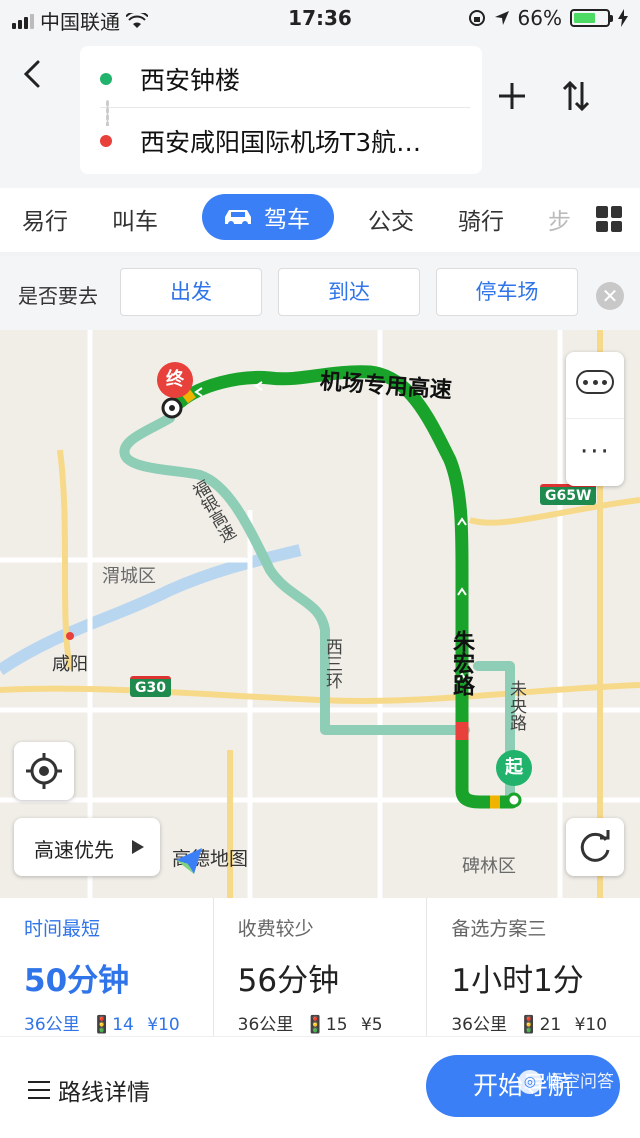  What do you see at coordinates (595, 419) in the screenshot?
I see `map-tool-panel: ···` at bounding box center [595, 419].